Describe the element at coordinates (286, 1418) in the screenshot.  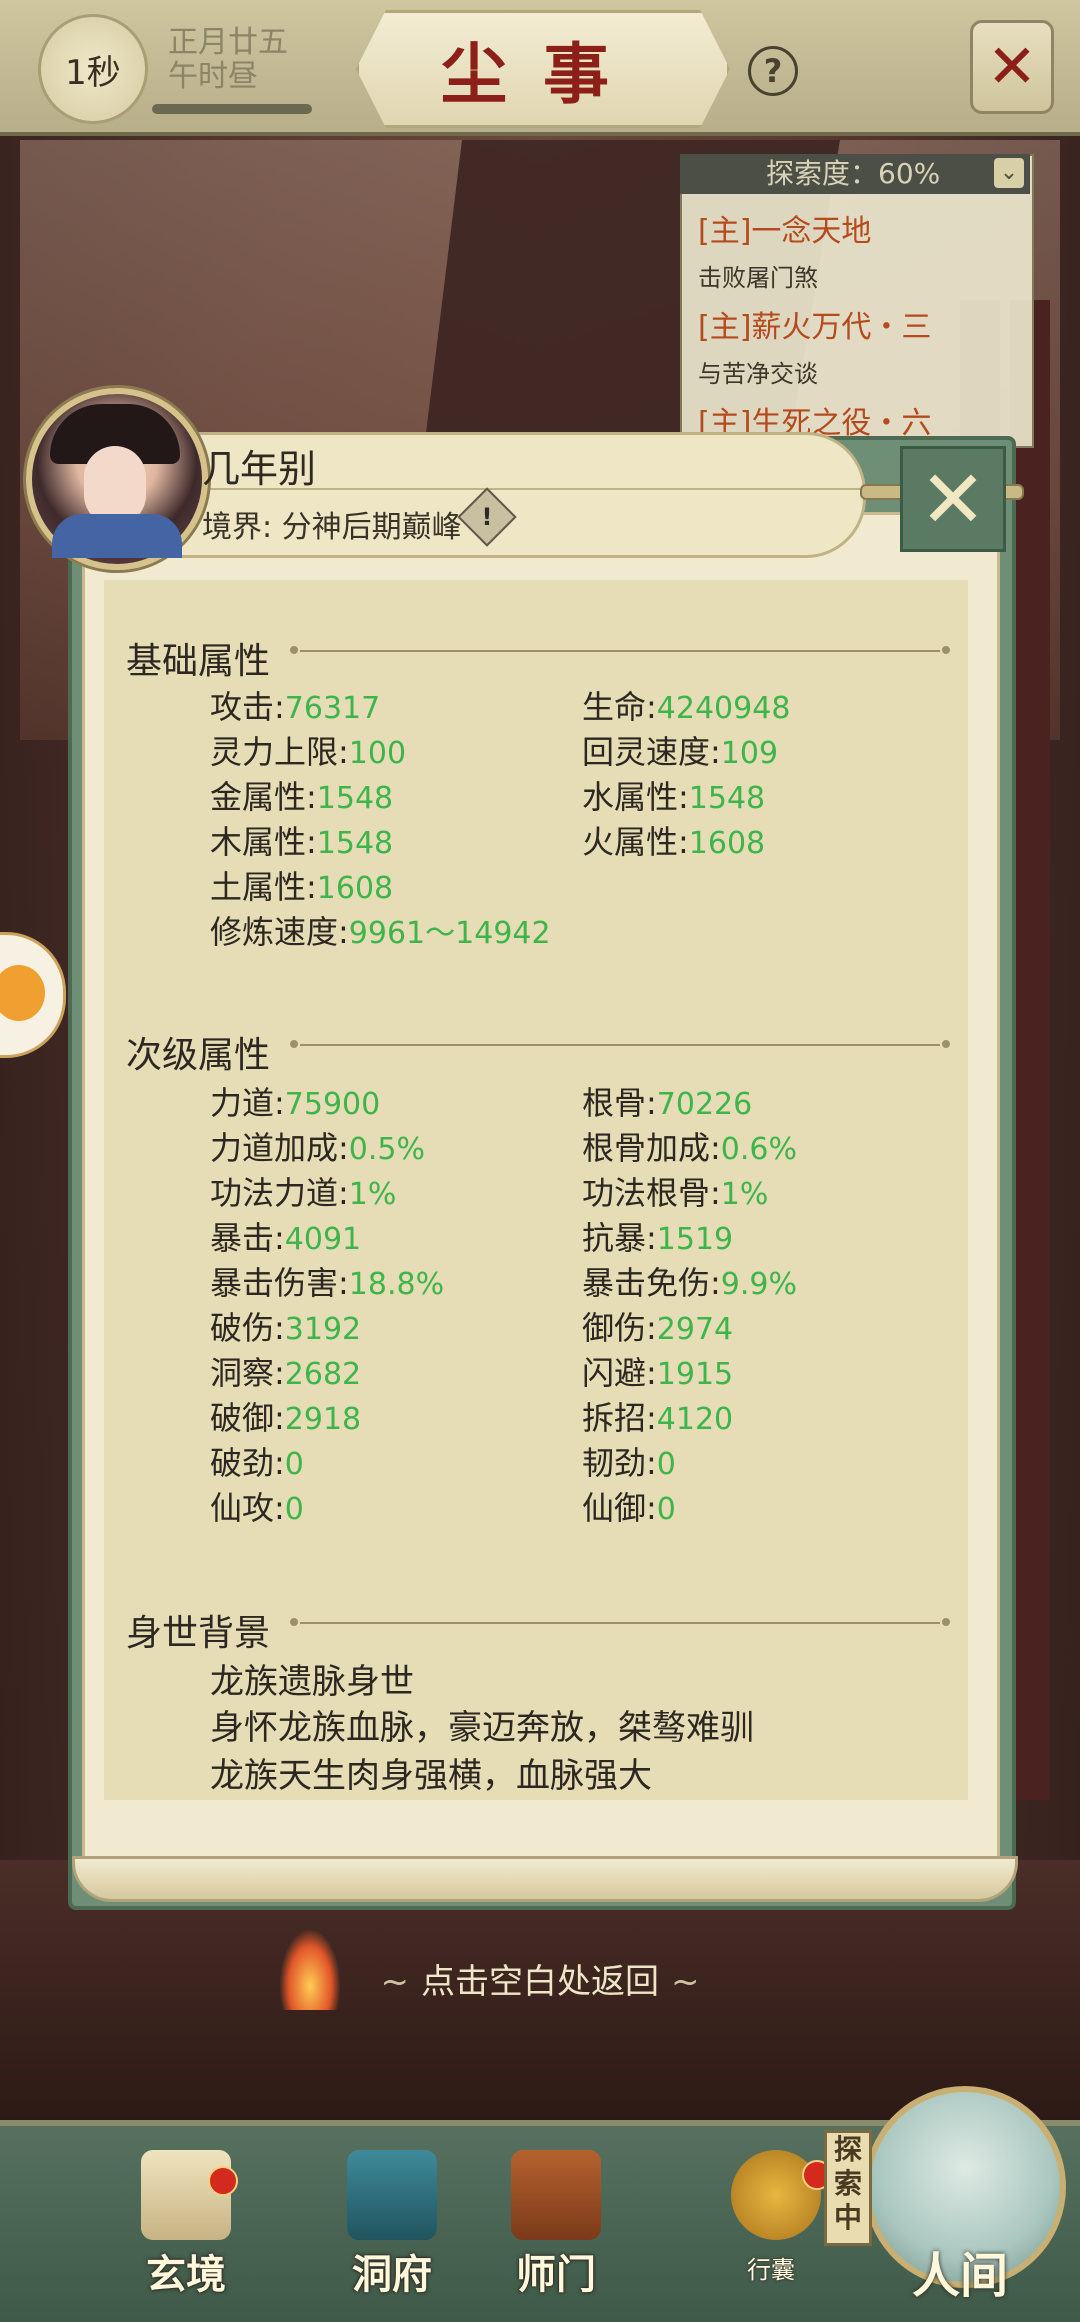
I see `stat-break-defense: 破御:2918` at that location.